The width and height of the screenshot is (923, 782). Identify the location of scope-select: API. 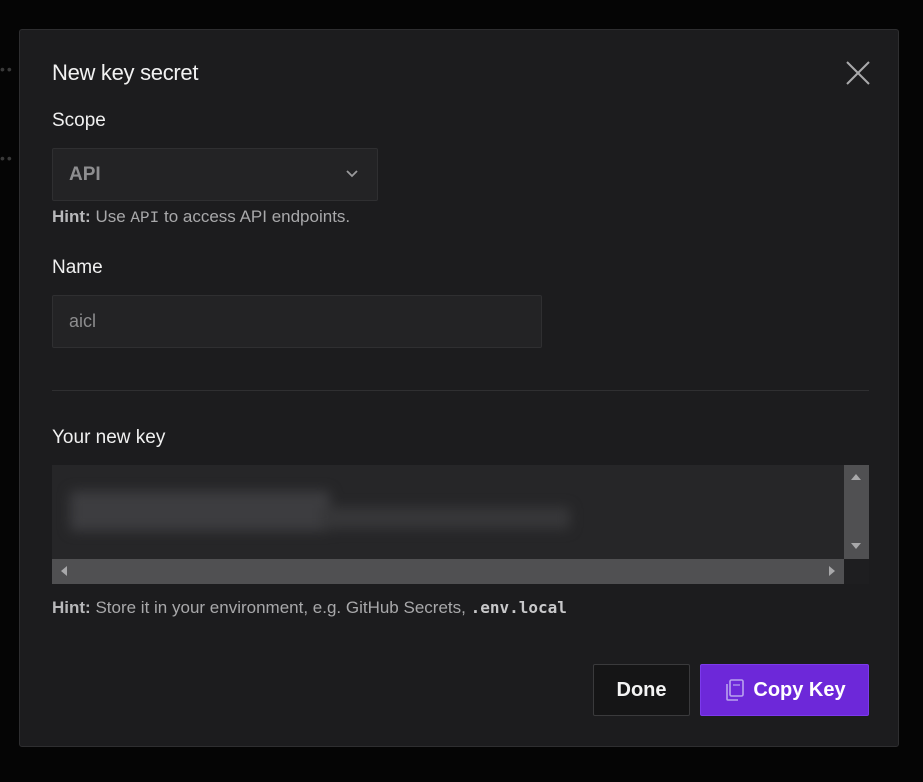
(215, 174).